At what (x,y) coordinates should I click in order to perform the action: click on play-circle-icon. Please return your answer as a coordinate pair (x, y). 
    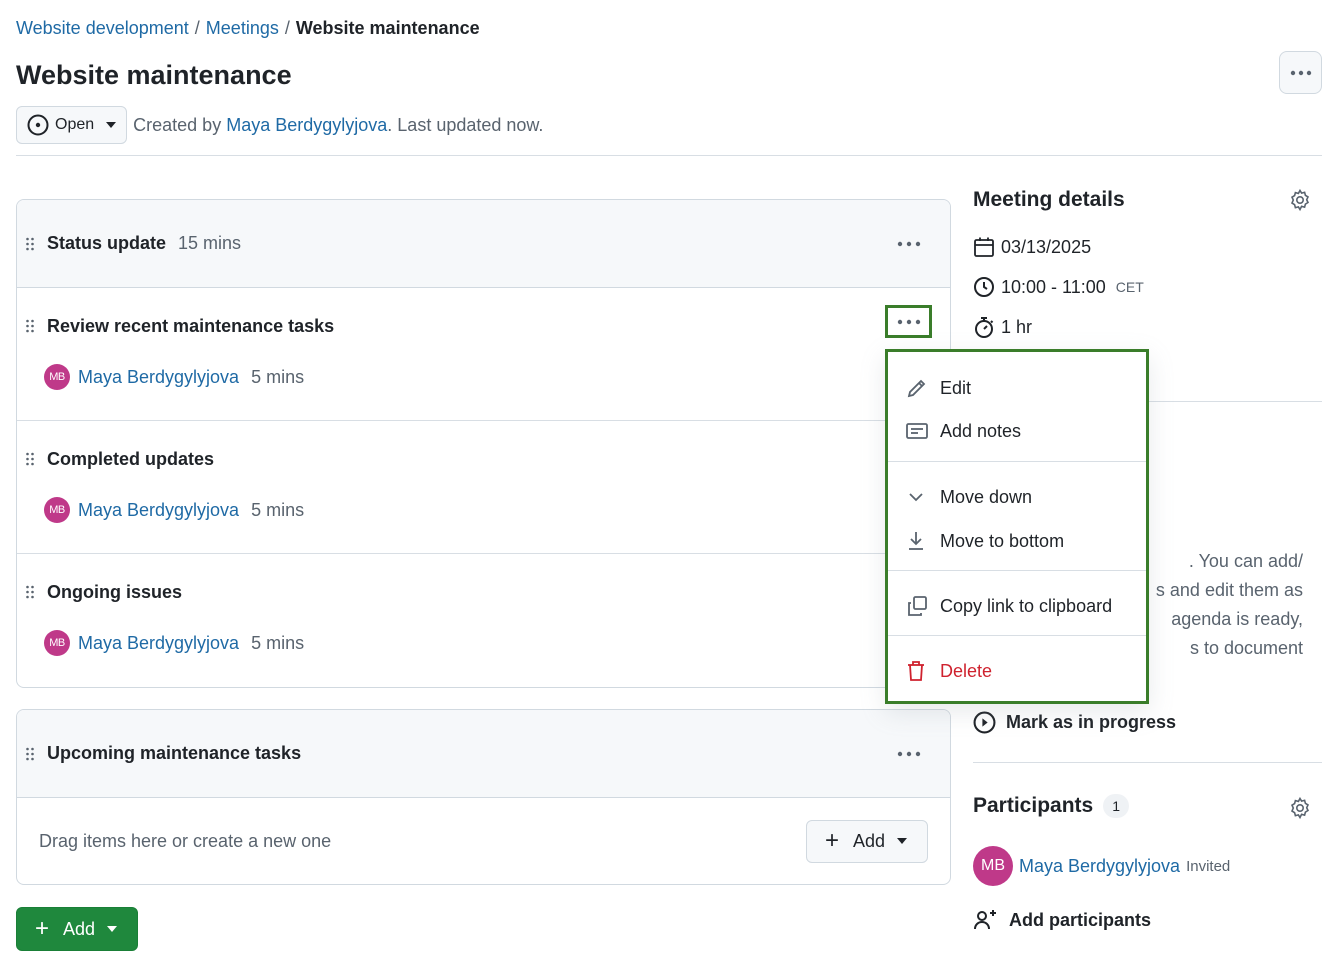
    Looking at the image, I should click on (984, 722).